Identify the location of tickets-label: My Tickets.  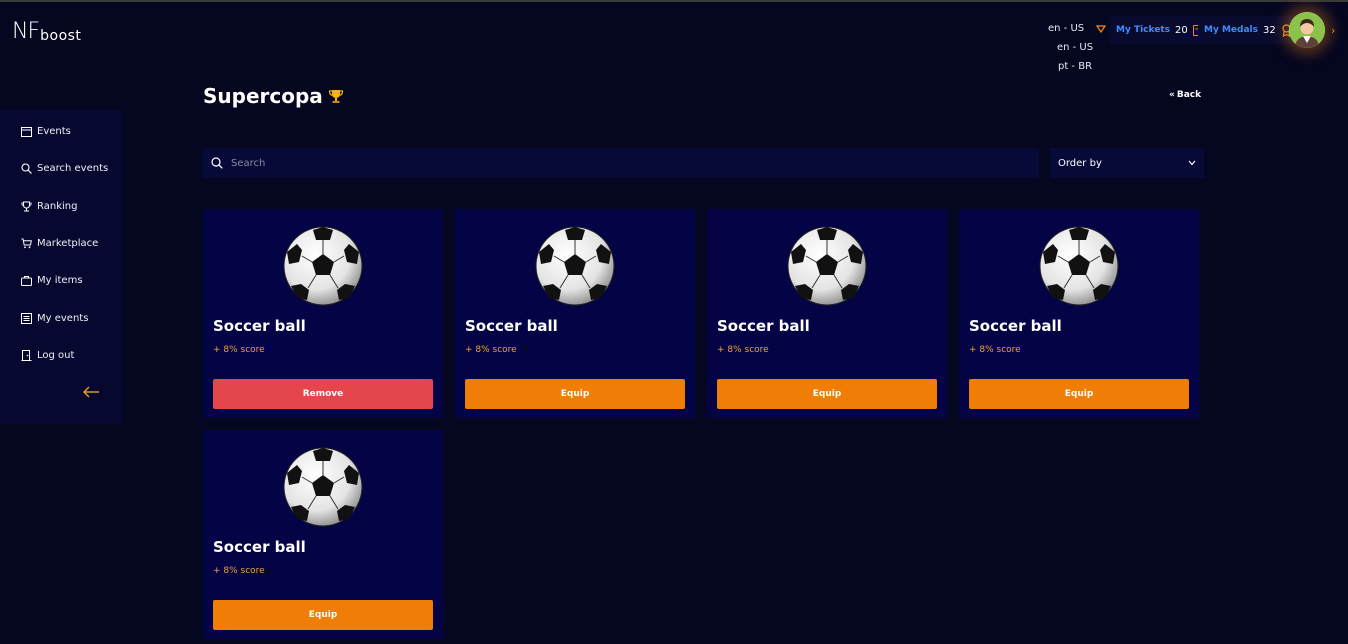
(1143, 30).